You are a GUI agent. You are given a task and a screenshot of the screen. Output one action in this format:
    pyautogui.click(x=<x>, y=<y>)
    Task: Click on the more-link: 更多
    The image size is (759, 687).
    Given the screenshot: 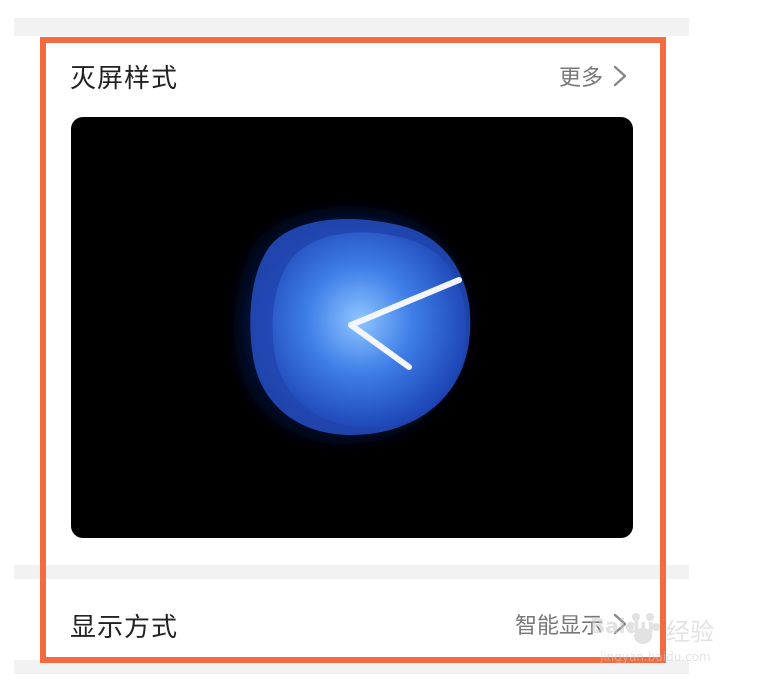 What is the action you would take?
    pyautogui.click(x=595, y=76)
    